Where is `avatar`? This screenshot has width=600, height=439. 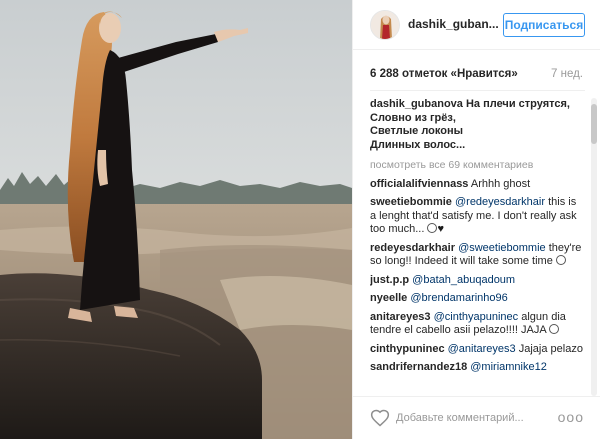
avatar is located at coordinates (385, 25).